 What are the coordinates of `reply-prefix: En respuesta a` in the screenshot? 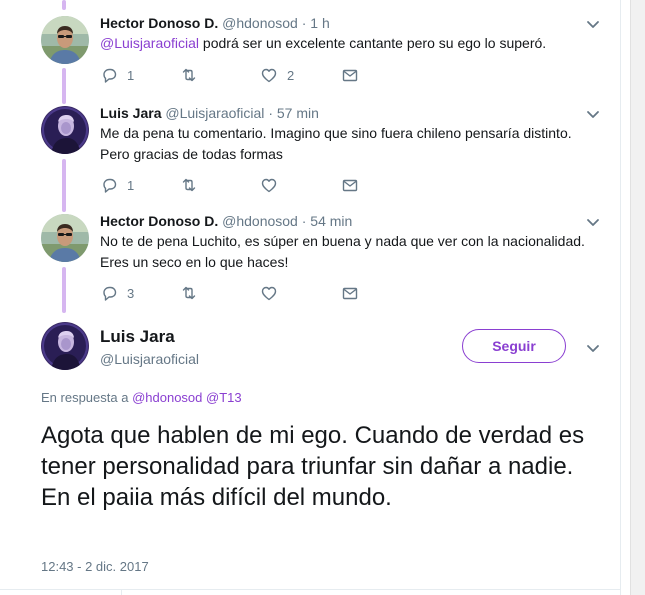 It's located at (85, 397).